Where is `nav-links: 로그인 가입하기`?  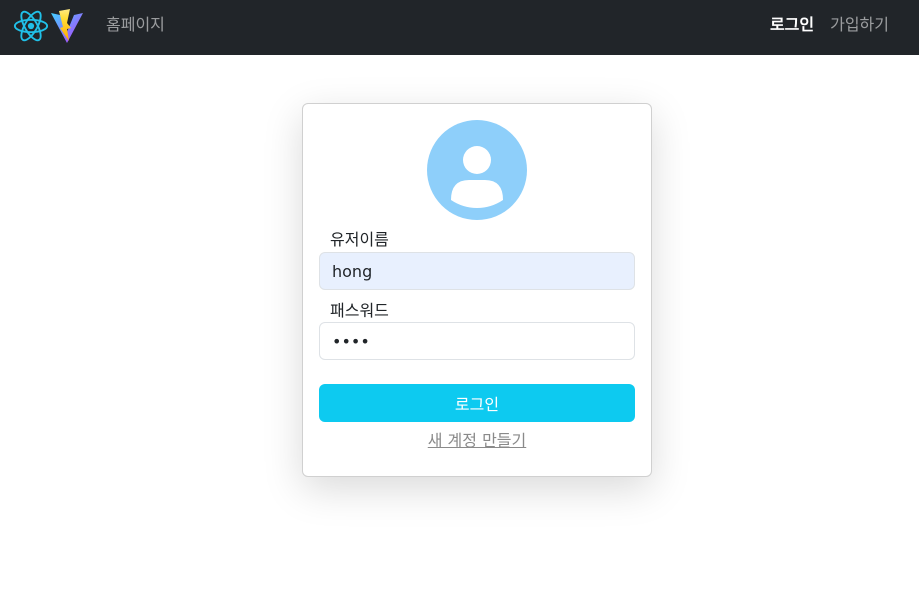 nav-links: 로그인 가입하기 is located at coordinates (829, 25).